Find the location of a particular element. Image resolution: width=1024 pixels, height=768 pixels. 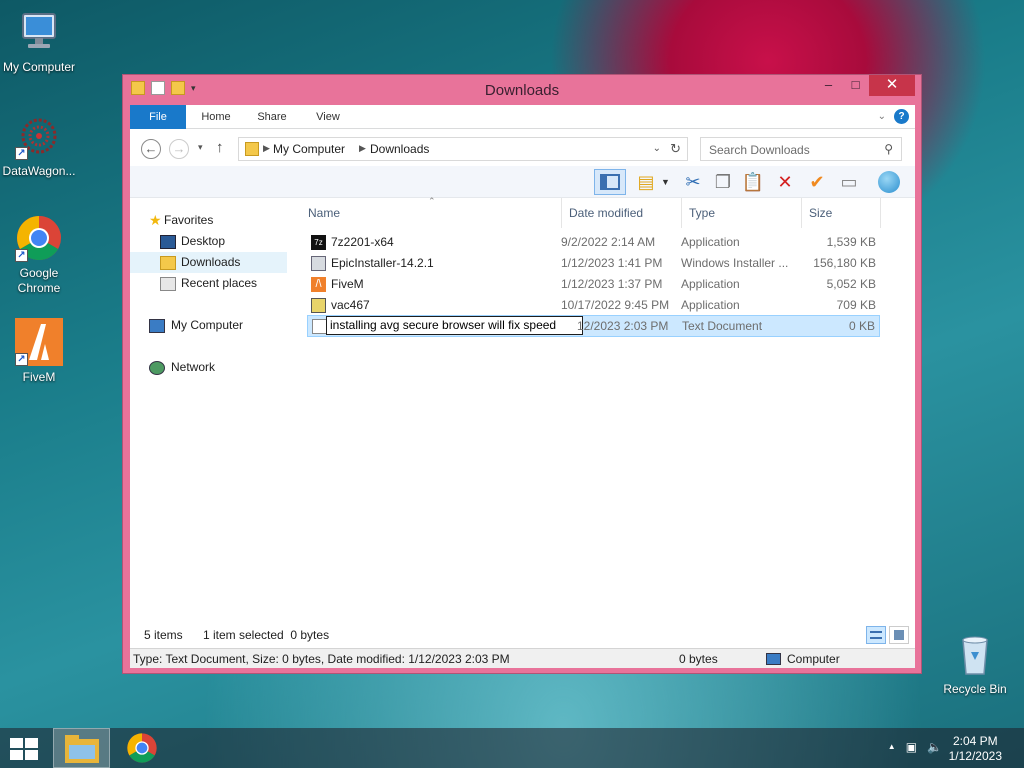

large-icons-view-icon is located at coordinates (899, 635).